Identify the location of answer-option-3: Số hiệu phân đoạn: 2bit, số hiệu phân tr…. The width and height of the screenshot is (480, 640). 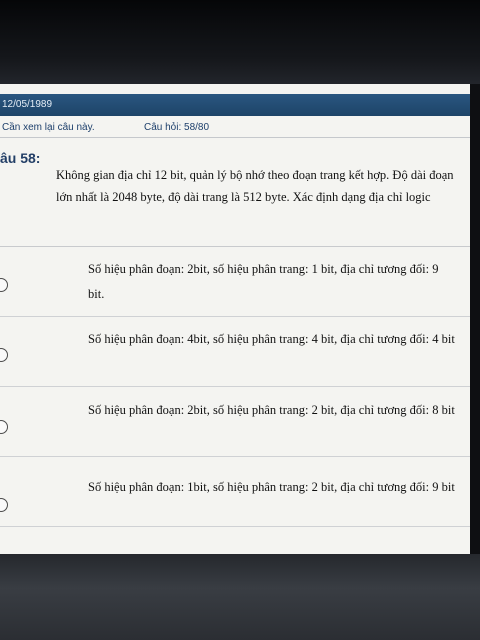
(235, 422).